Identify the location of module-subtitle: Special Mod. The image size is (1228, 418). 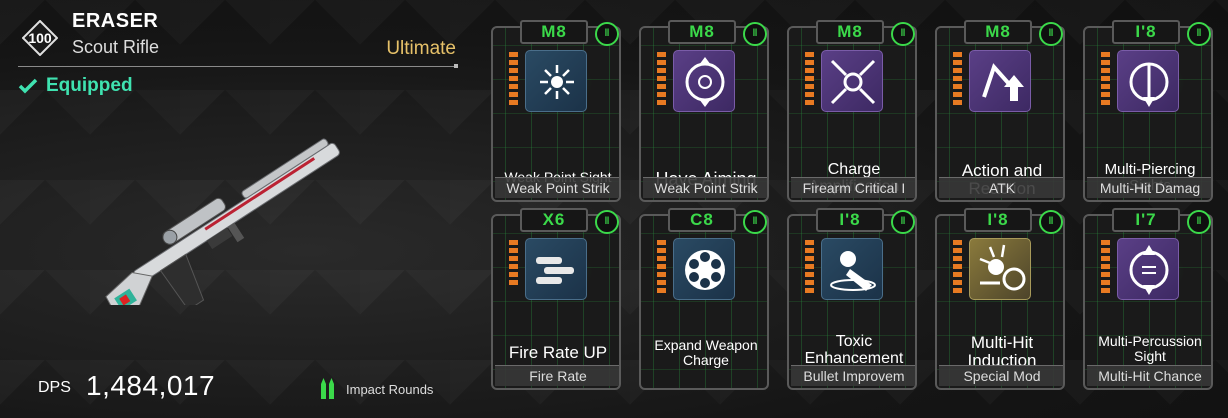
(1002, 376).